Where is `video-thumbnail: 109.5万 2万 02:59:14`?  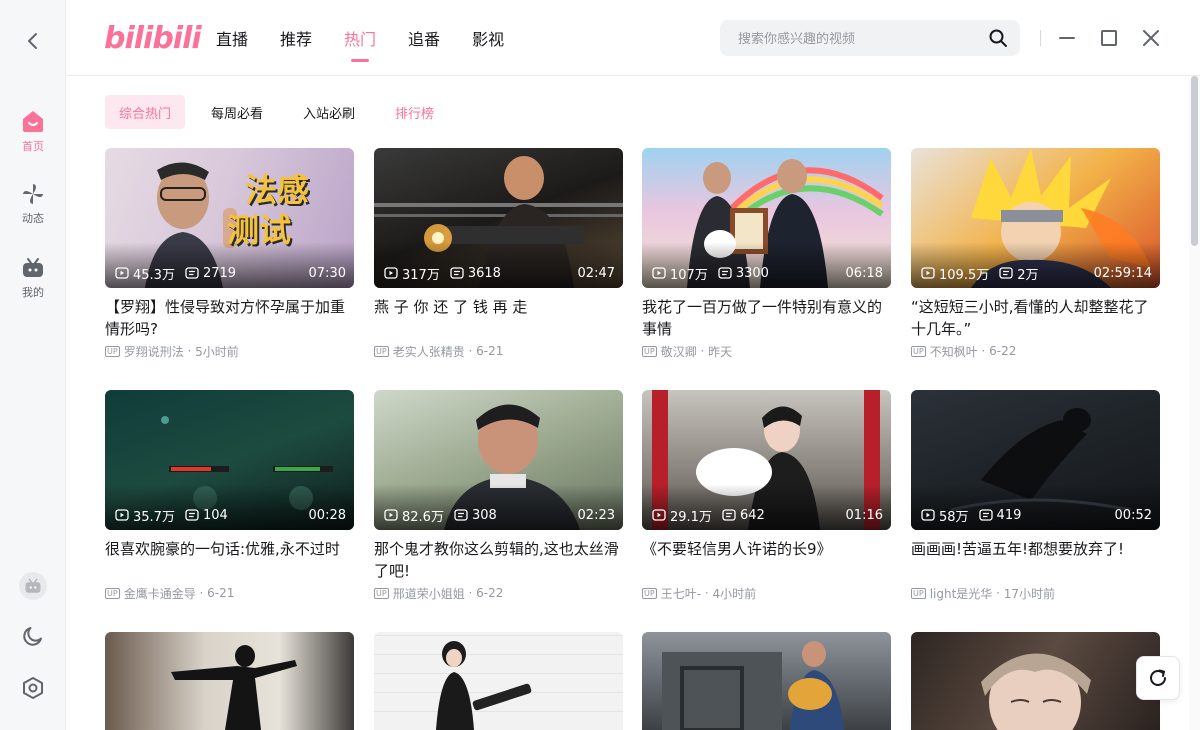
video-thumbnail: 109.5万 2万 02:59:14 is located at coordinates (1035, 218).